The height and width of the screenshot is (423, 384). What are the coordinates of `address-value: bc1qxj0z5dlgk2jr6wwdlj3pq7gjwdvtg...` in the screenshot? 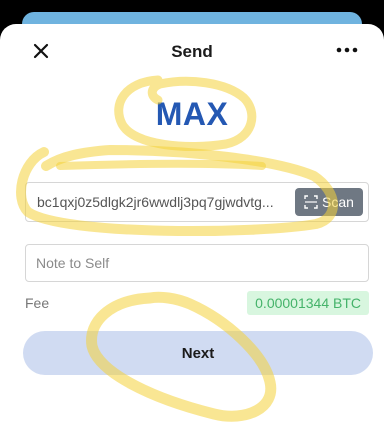 It's located at (167, 202).